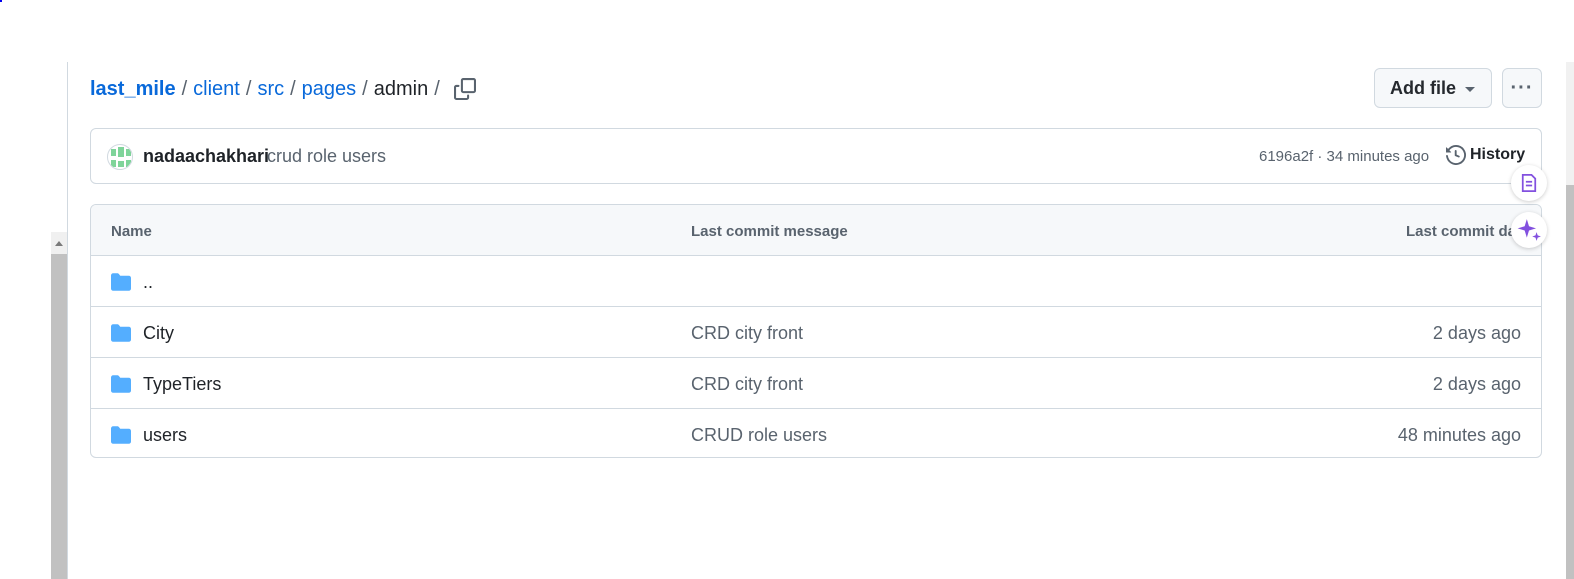  I want to click on copy-path-button, so click(465, 89).